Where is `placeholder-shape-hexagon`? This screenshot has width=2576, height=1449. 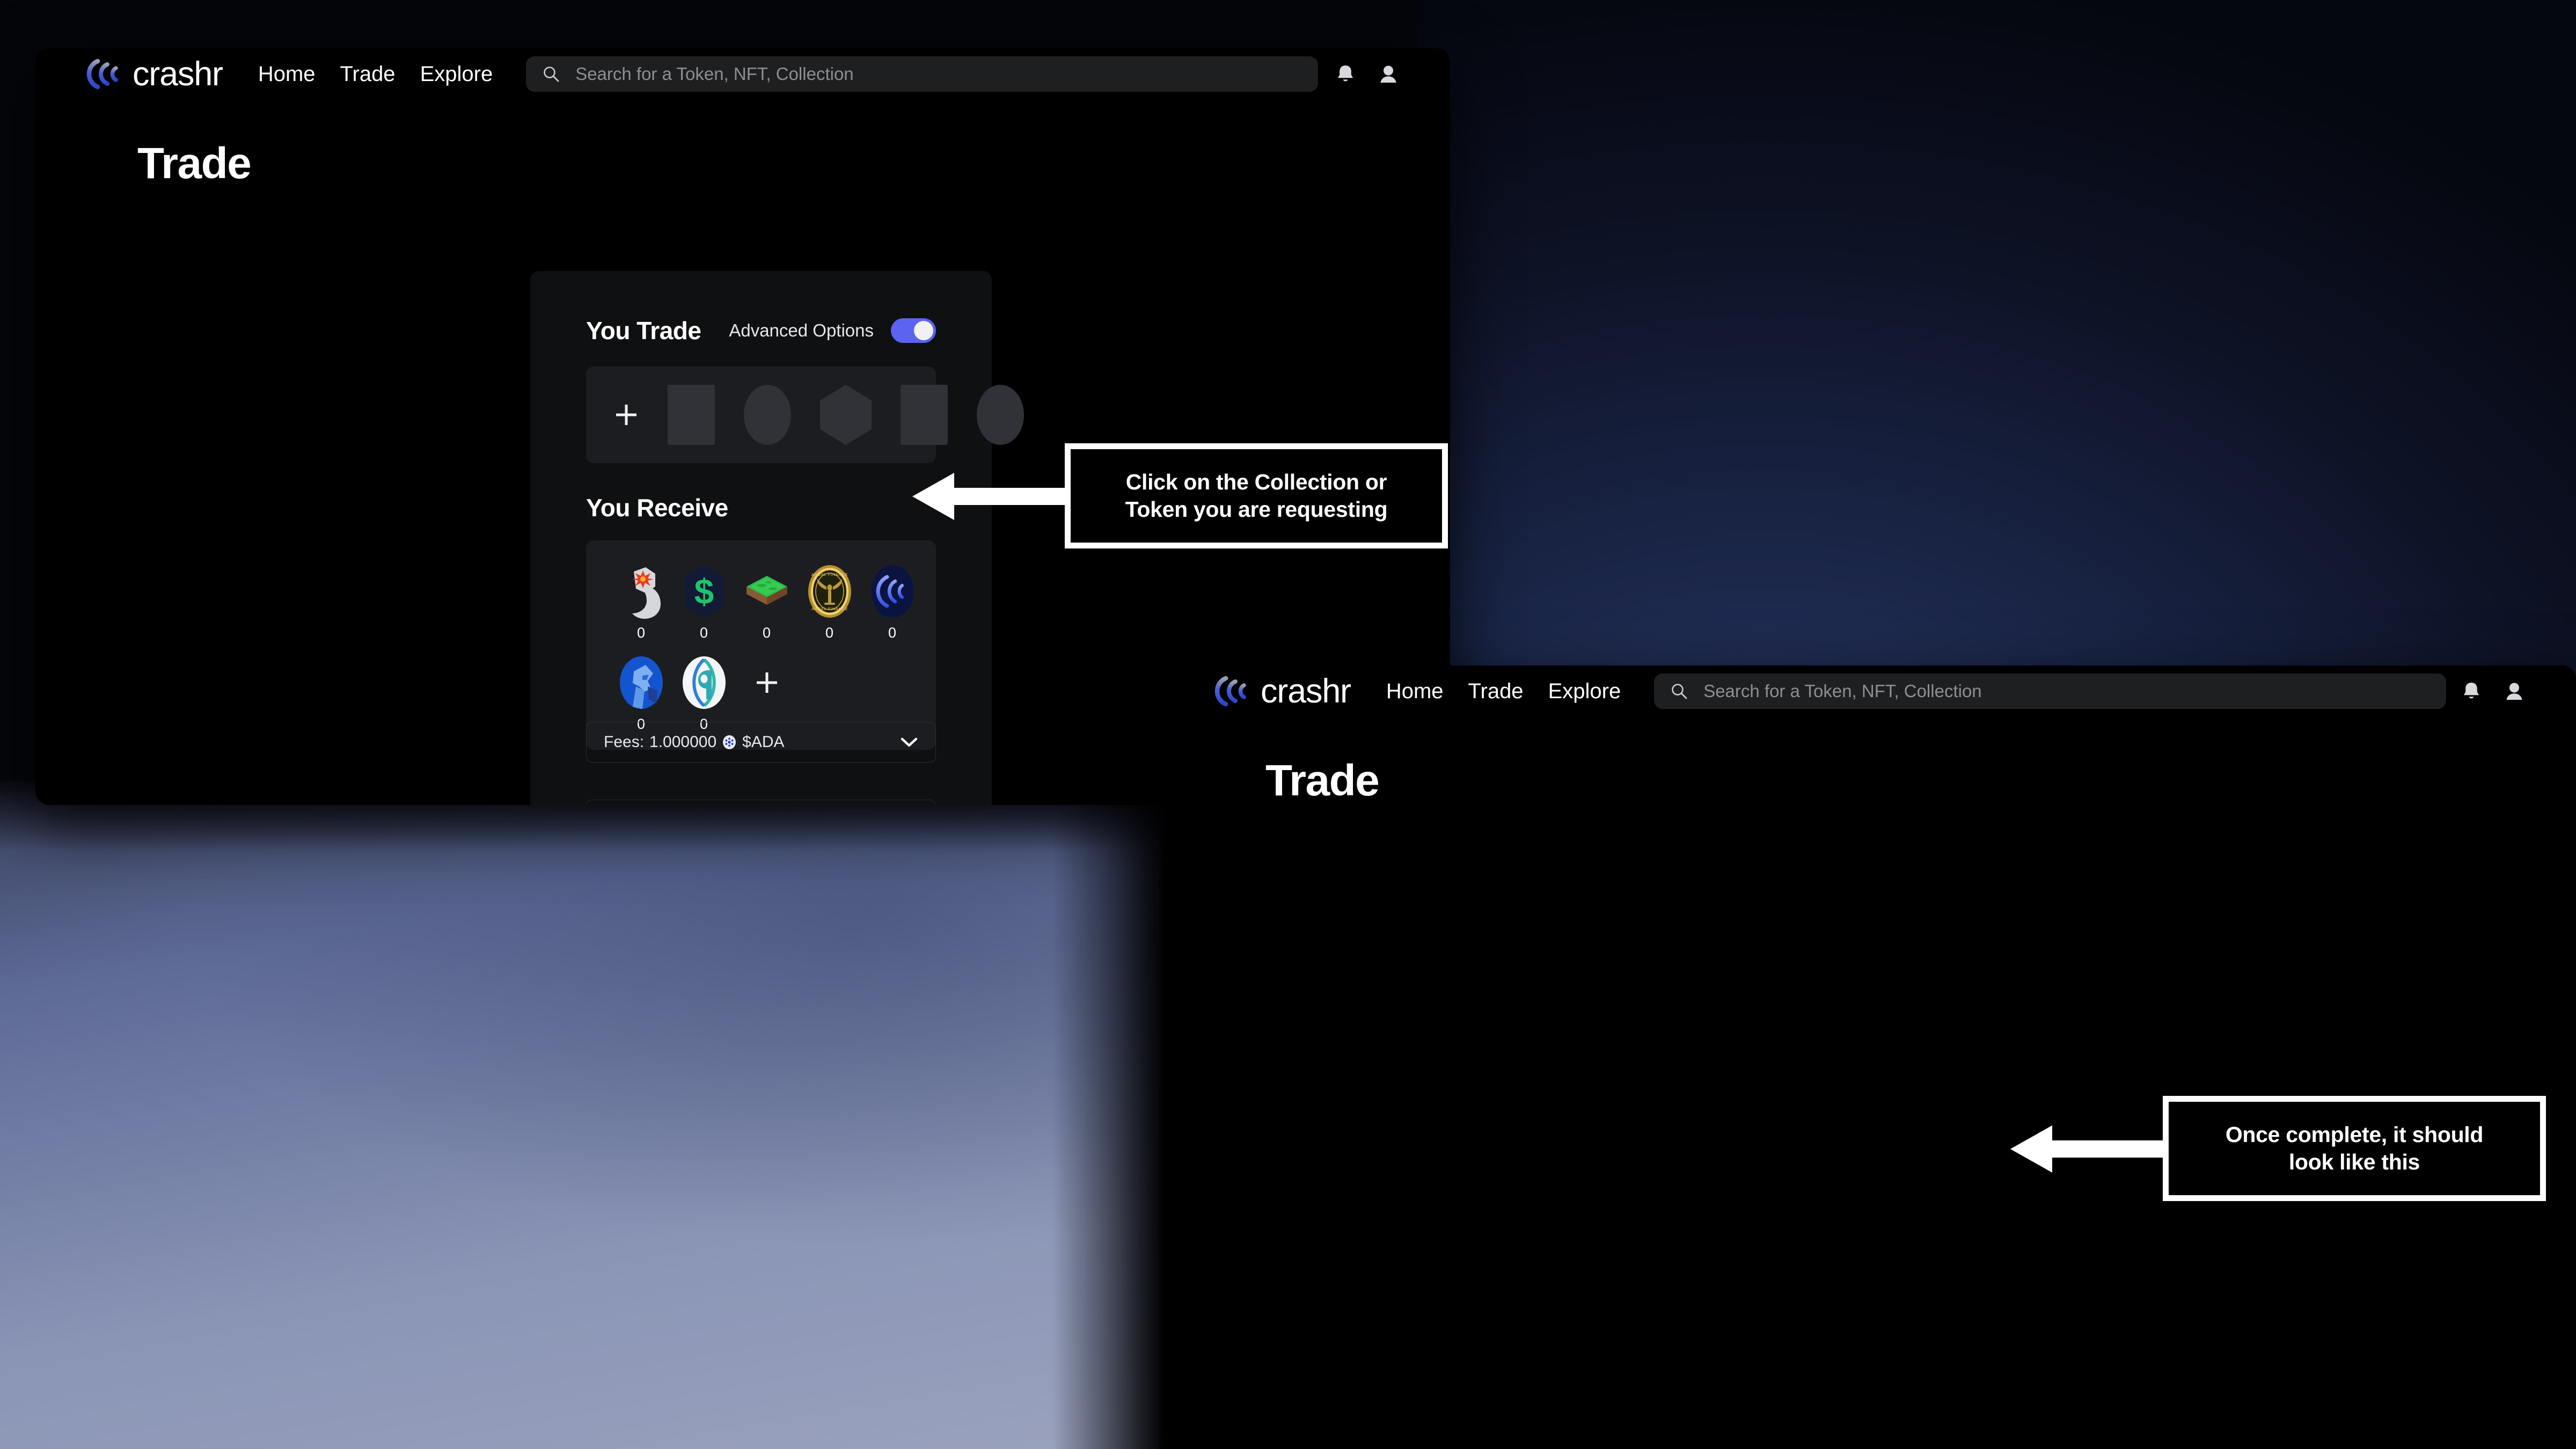 placeholder-shape-hexagon is located at coordinates (846, 415).